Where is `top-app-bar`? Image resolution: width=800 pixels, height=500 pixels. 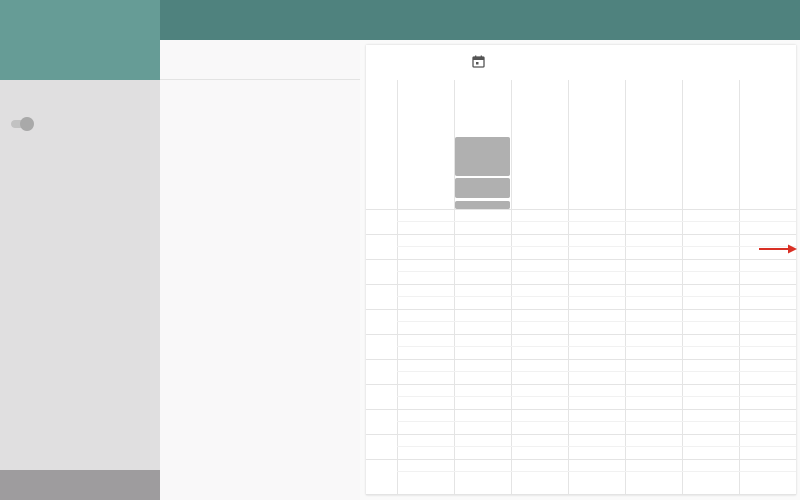 top-app-bar is located at coordinates (480, 20).